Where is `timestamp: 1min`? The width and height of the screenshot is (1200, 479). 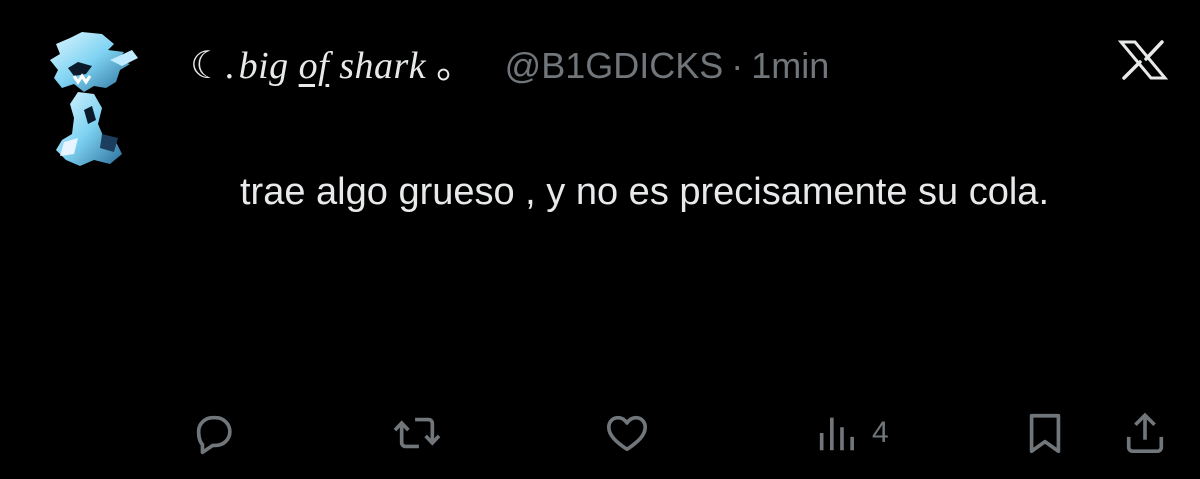
timestamp: 1min is located at coordinates (790, 66).